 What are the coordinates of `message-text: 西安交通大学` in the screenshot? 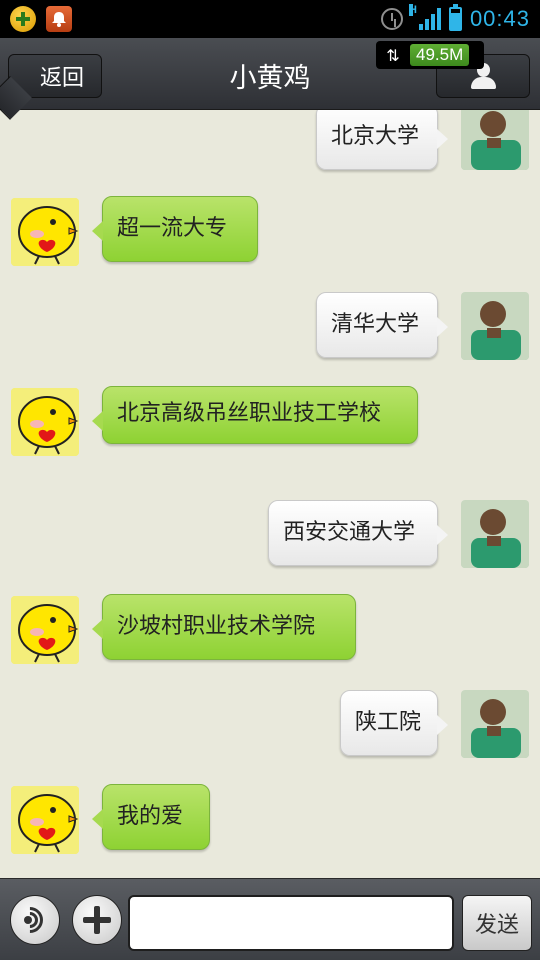 It's located at (349, 532).